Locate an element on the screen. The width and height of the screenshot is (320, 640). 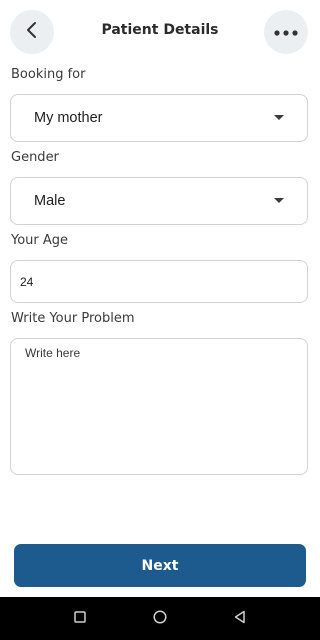
more-horizontal-icon is located at coordinates (286, 32).